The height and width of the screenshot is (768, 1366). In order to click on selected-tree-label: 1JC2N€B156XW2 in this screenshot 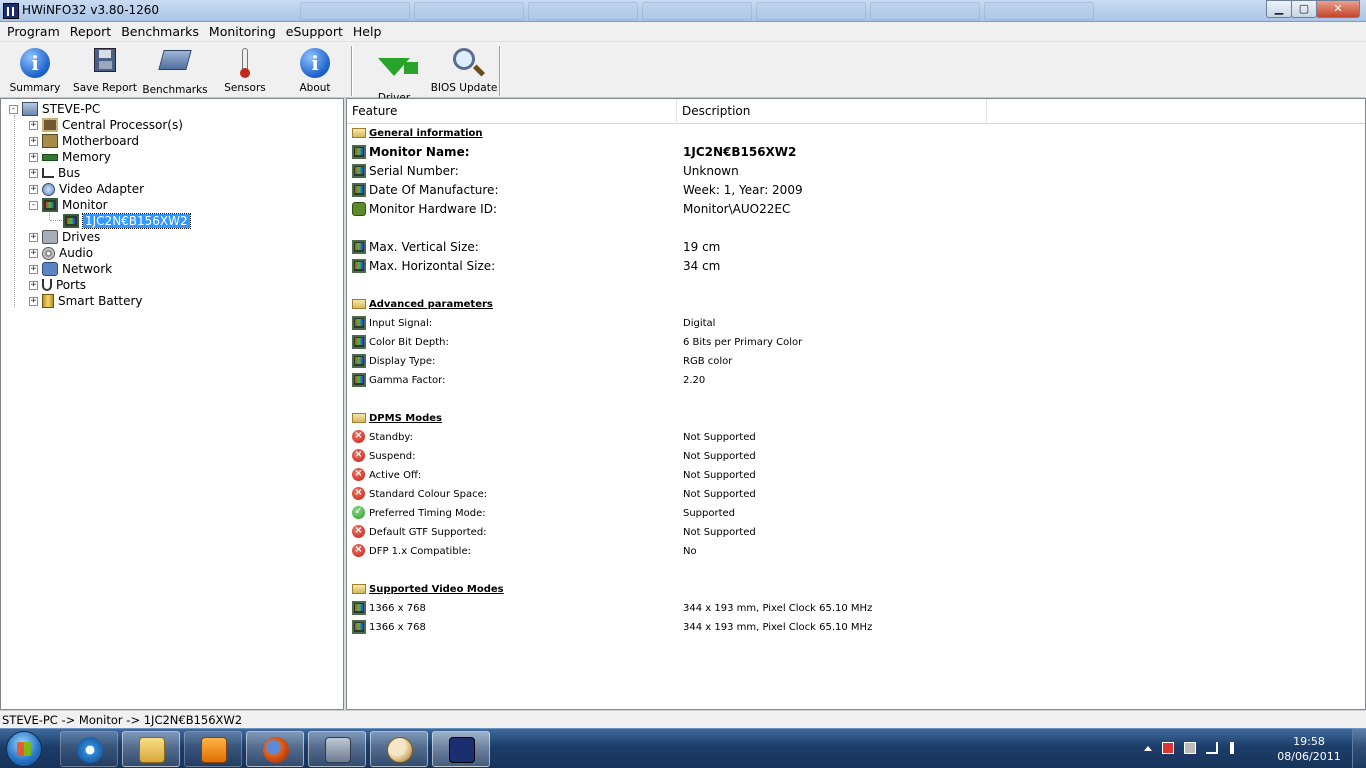, I will do `click(136, 221)`.